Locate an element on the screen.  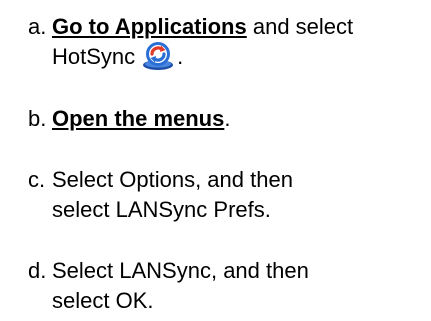
open-the-menus-link: Open the menus is located at coordinates (138, 118).